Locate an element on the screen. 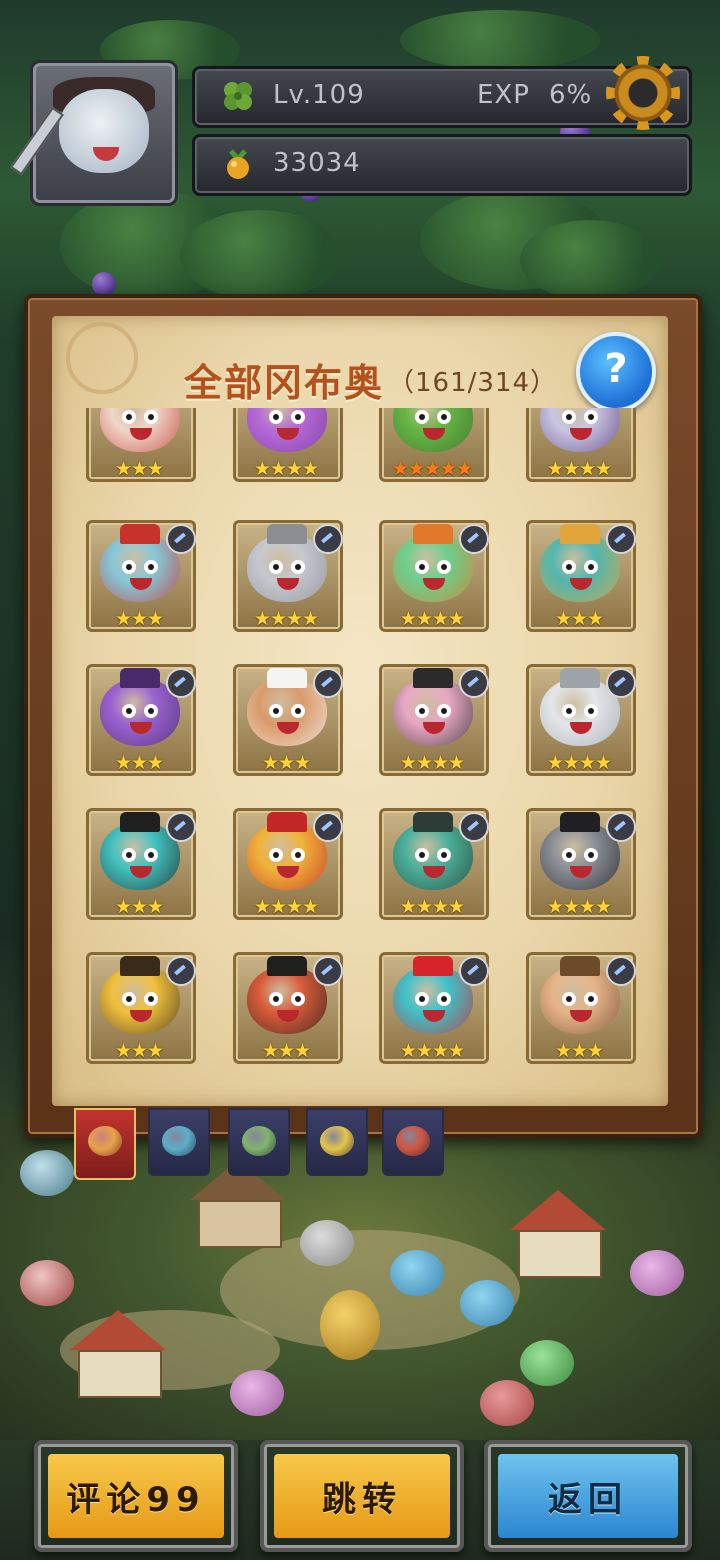 The height and width of the screenshot is (1560, 720). star-rating: ★★★★★ is located at coordinates (432, 469).